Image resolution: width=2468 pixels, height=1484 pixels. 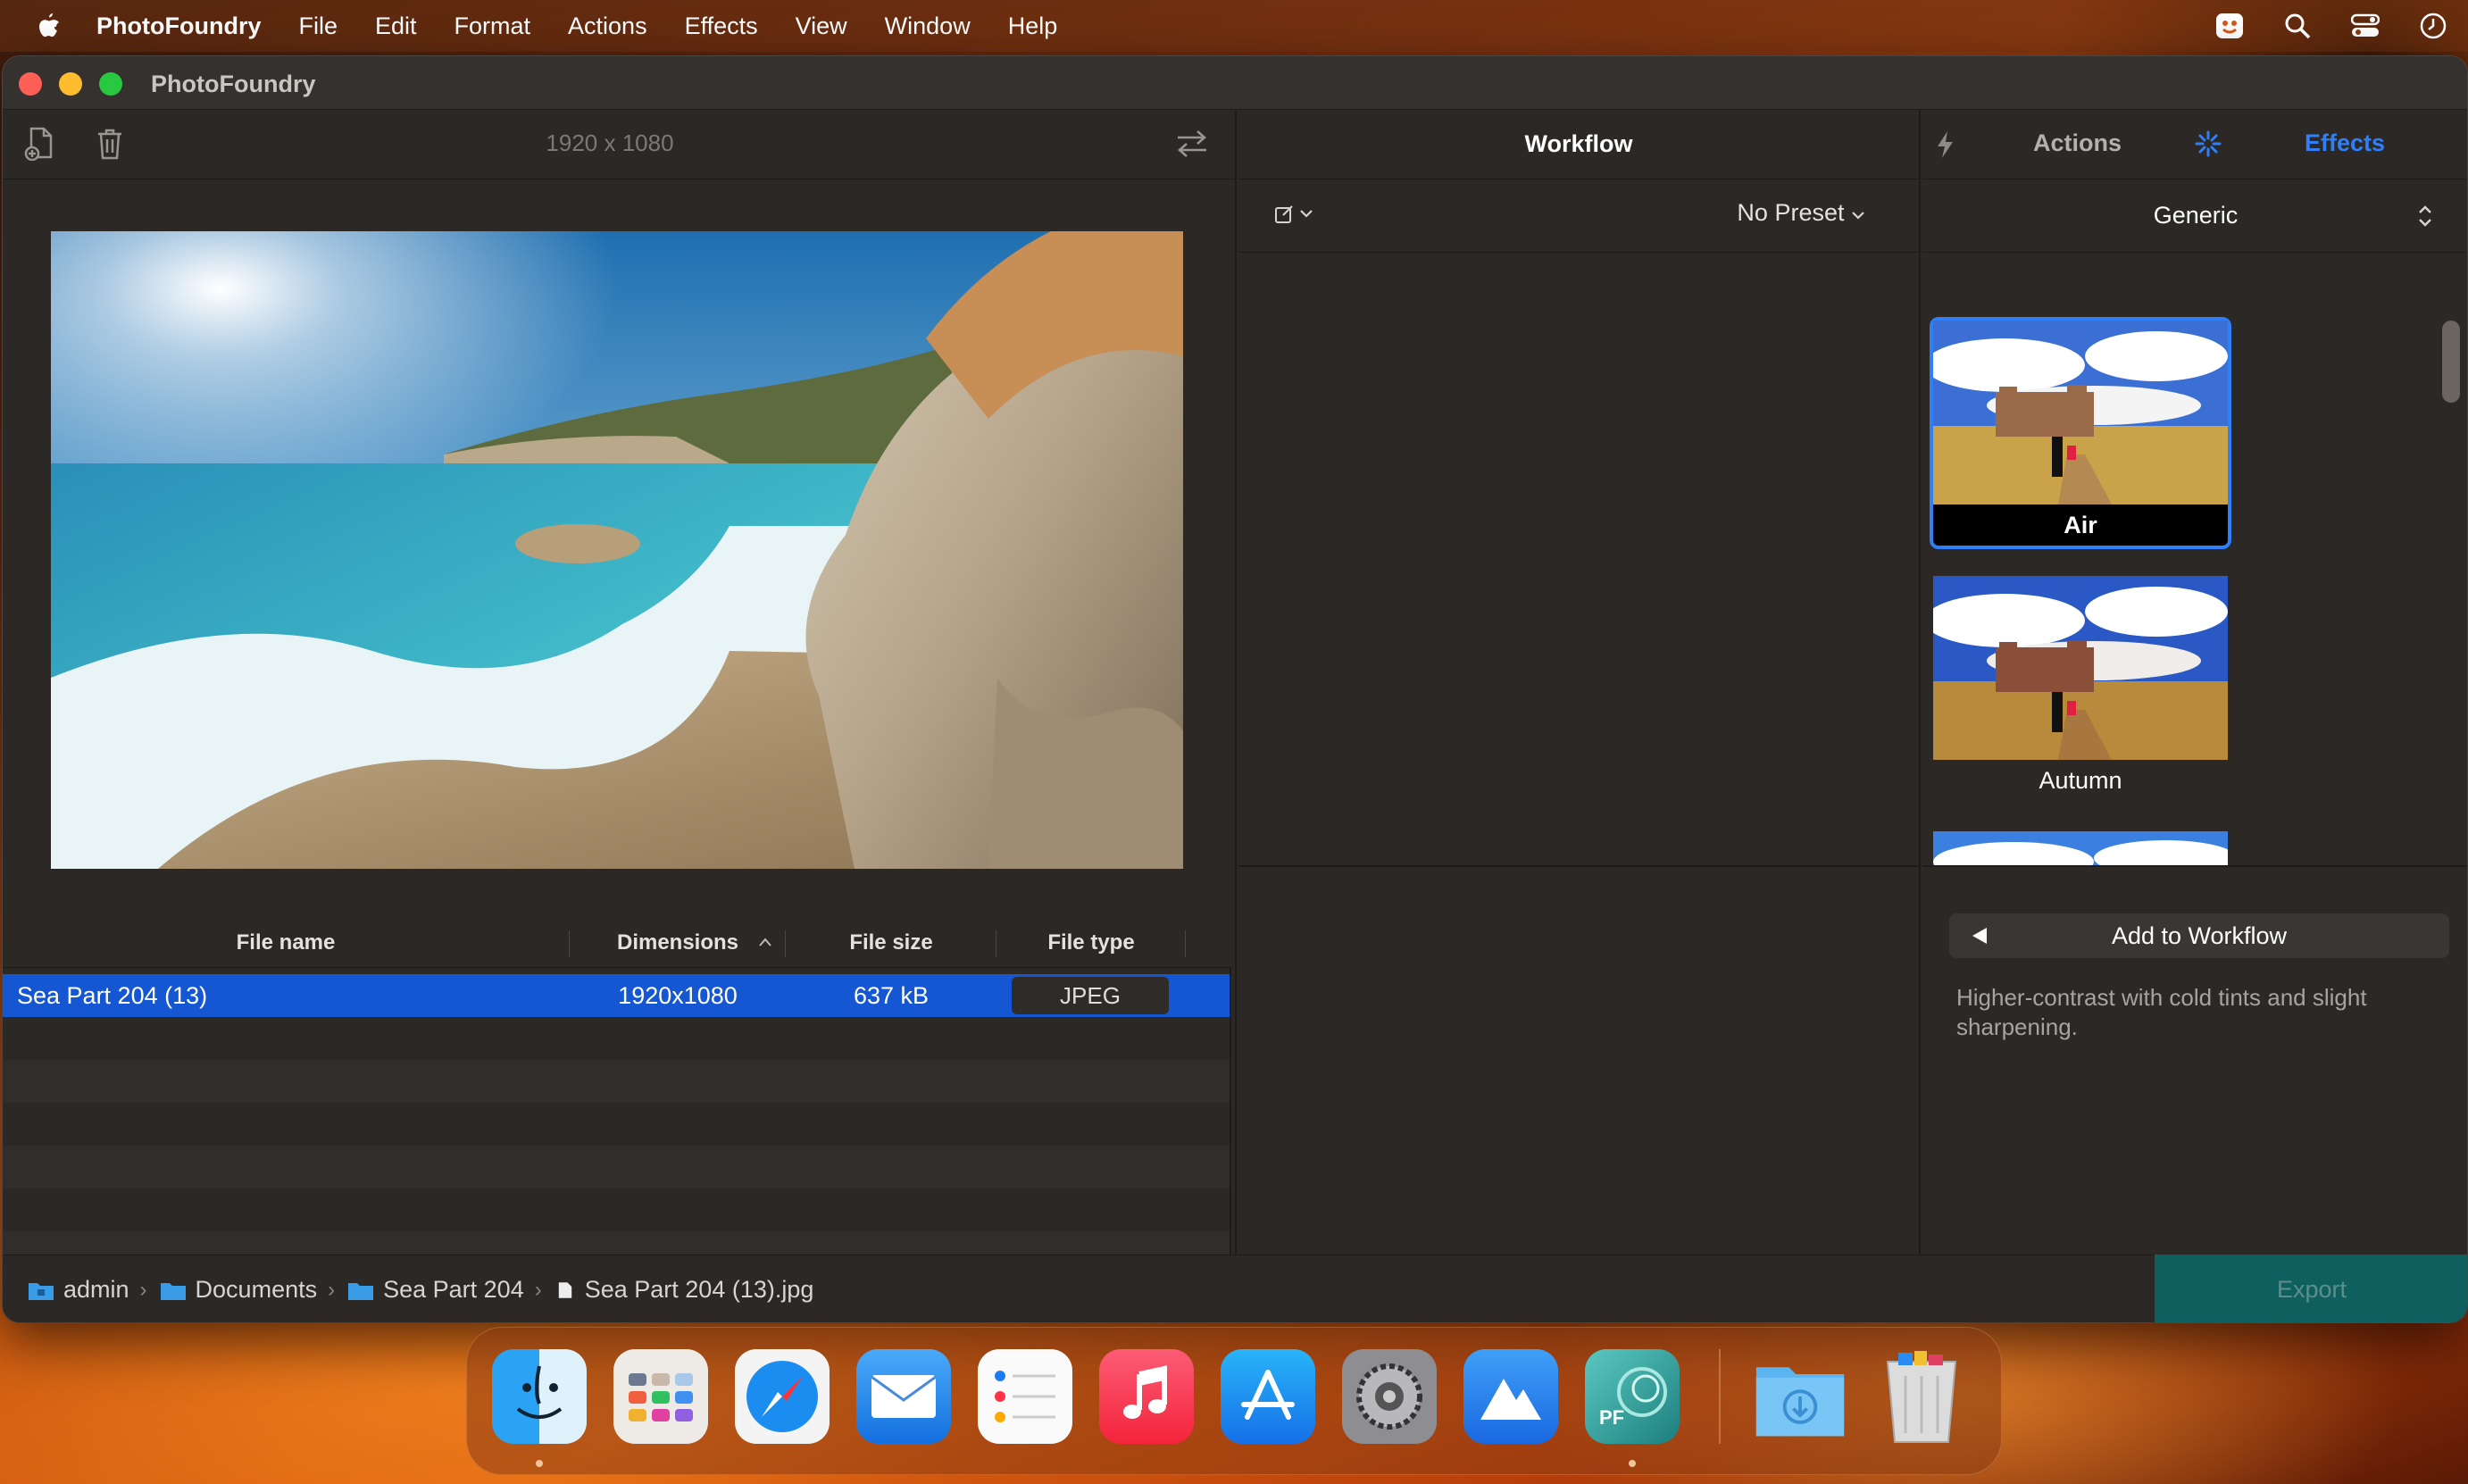 I want to click on column-header-dimensions: Dimensions, so click(x=678, y=943).